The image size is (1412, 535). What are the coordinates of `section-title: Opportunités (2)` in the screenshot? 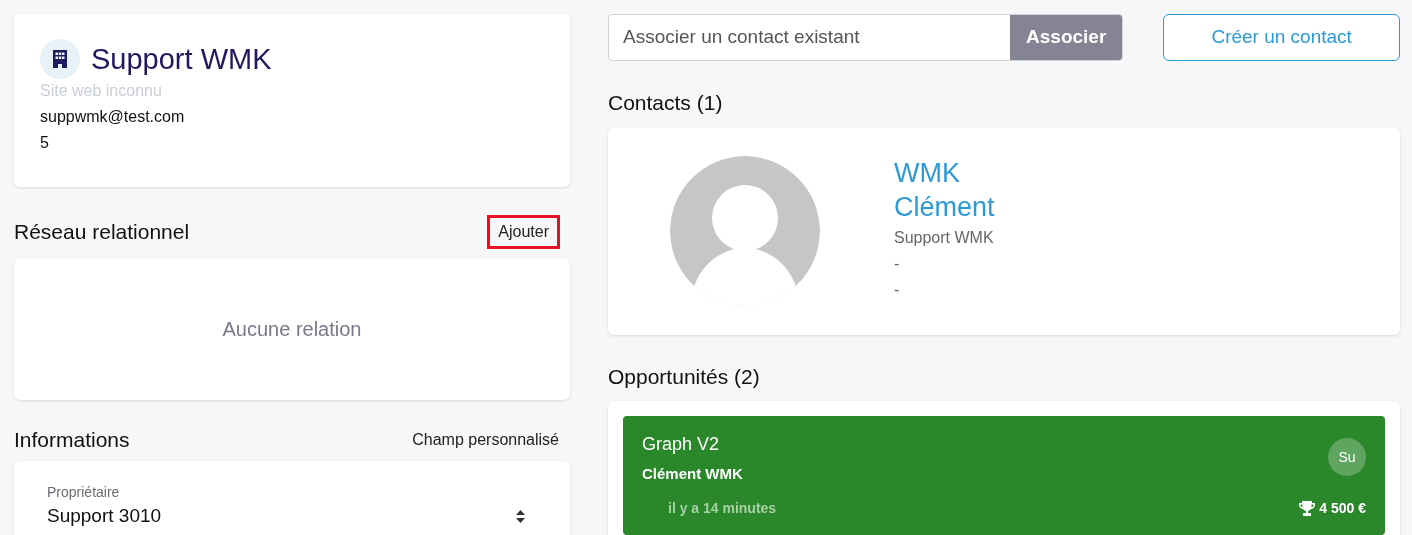 It's located at (684, 376).